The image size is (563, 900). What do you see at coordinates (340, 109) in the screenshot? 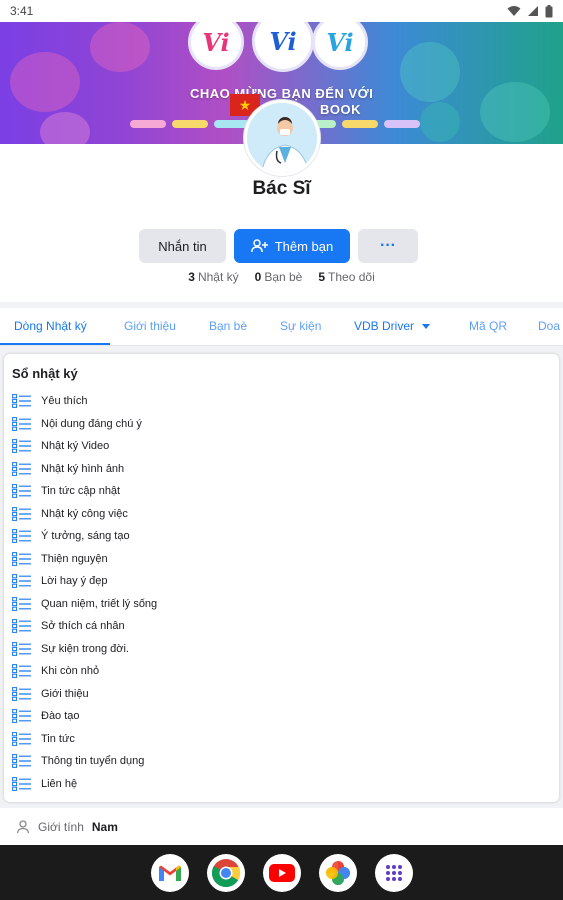
I see `cover-banner-text-2: BOOK` at bounding box center [340, 109].